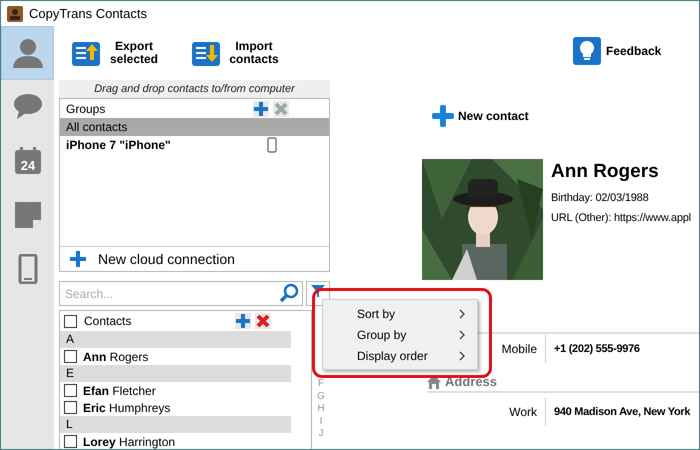 The width and height of the screenshot is (700, 450). I want to click on phone-icon, so click(272, 145).